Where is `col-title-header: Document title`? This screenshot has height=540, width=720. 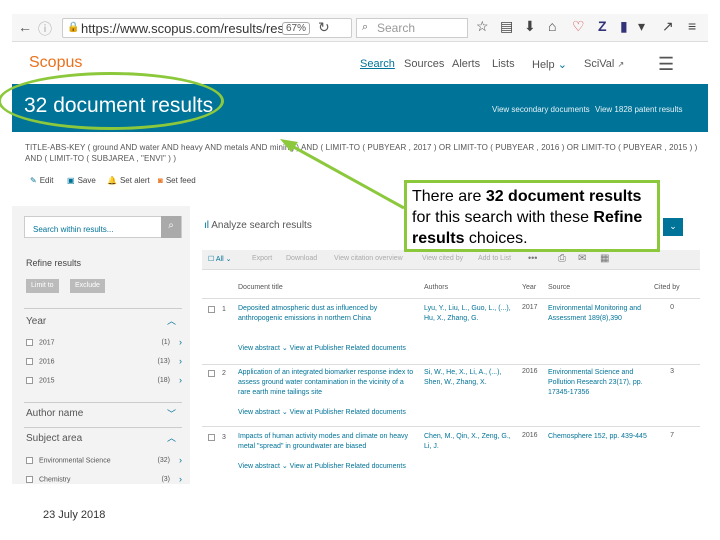
col-title-header: Document title is located at coordinates (260, 287).